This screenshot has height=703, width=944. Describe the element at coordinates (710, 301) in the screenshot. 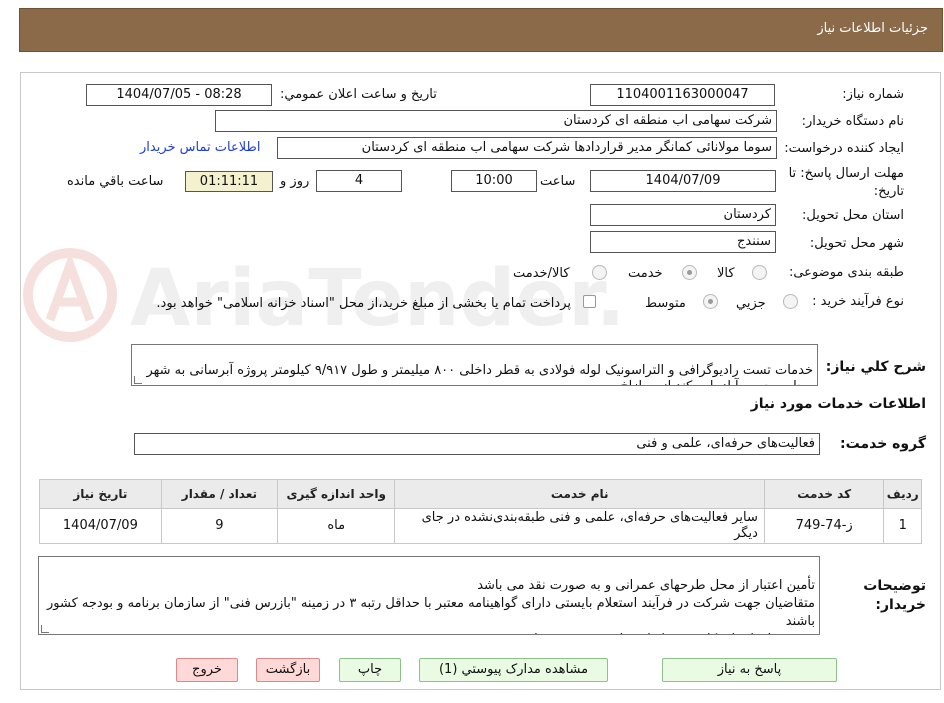

I see `process-radio-medium` at that location.